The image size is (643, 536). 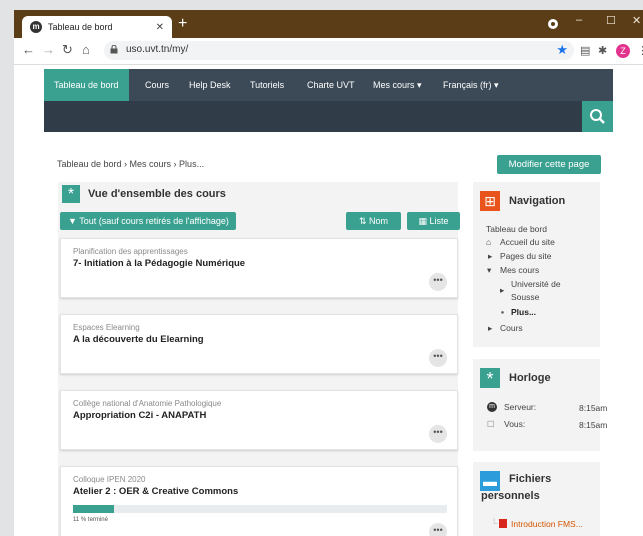 What do you see at coordinates (422, 221) in the screenshot?
I see `grid-icon: ▦` at bounding box center [422, 221].